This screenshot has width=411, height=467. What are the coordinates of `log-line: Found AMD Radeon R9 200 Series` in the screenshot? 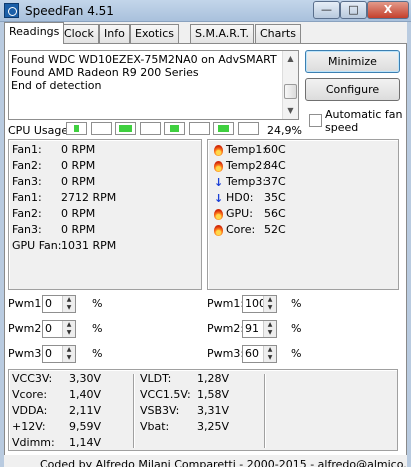 It's located at (105, 72).